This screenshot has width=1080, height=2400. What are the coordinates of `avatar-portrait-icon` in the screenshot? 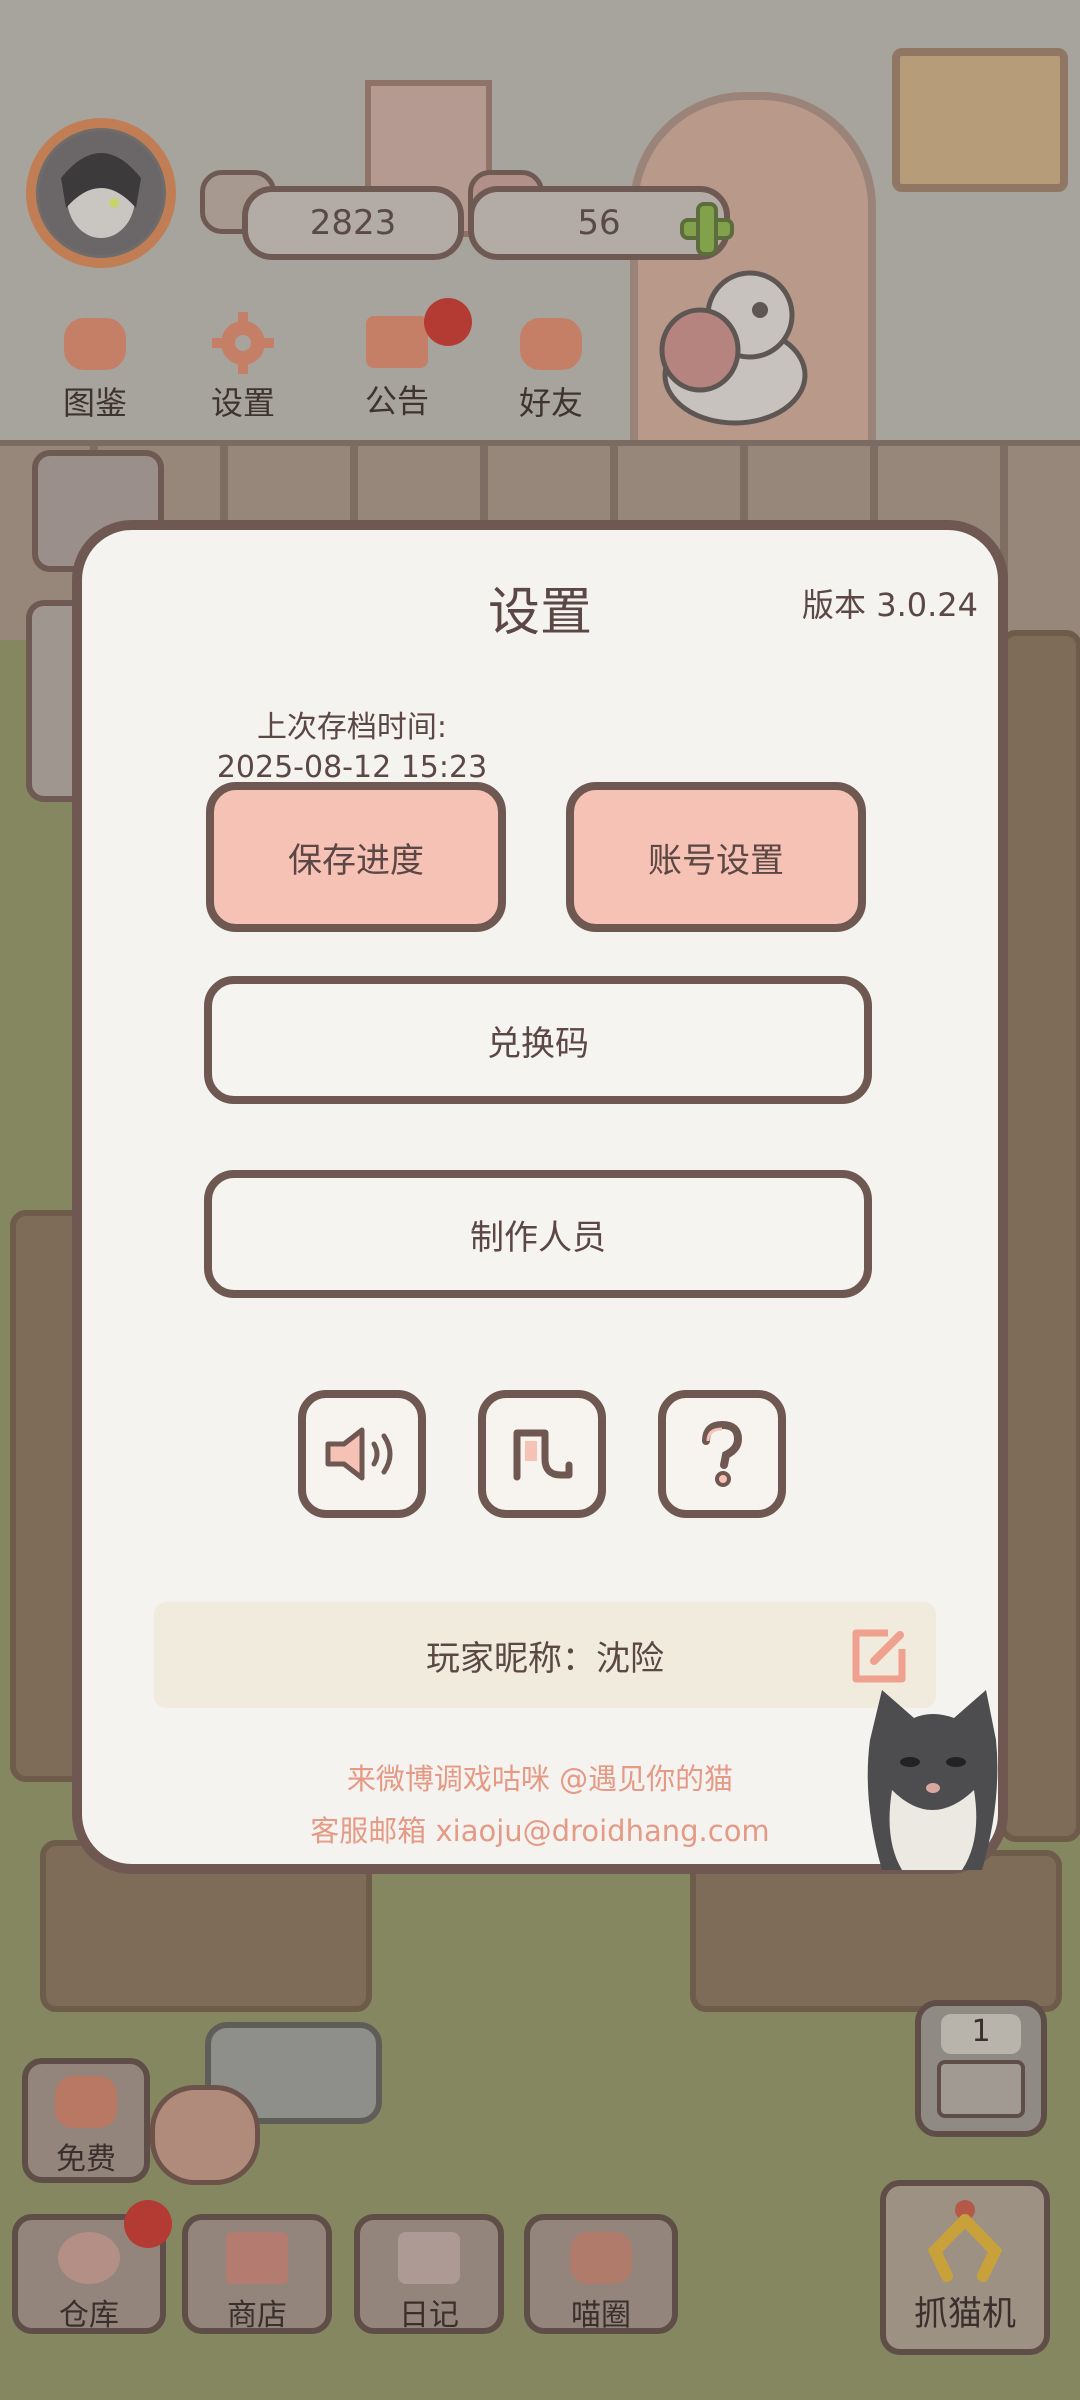 It's located at (101, 193).